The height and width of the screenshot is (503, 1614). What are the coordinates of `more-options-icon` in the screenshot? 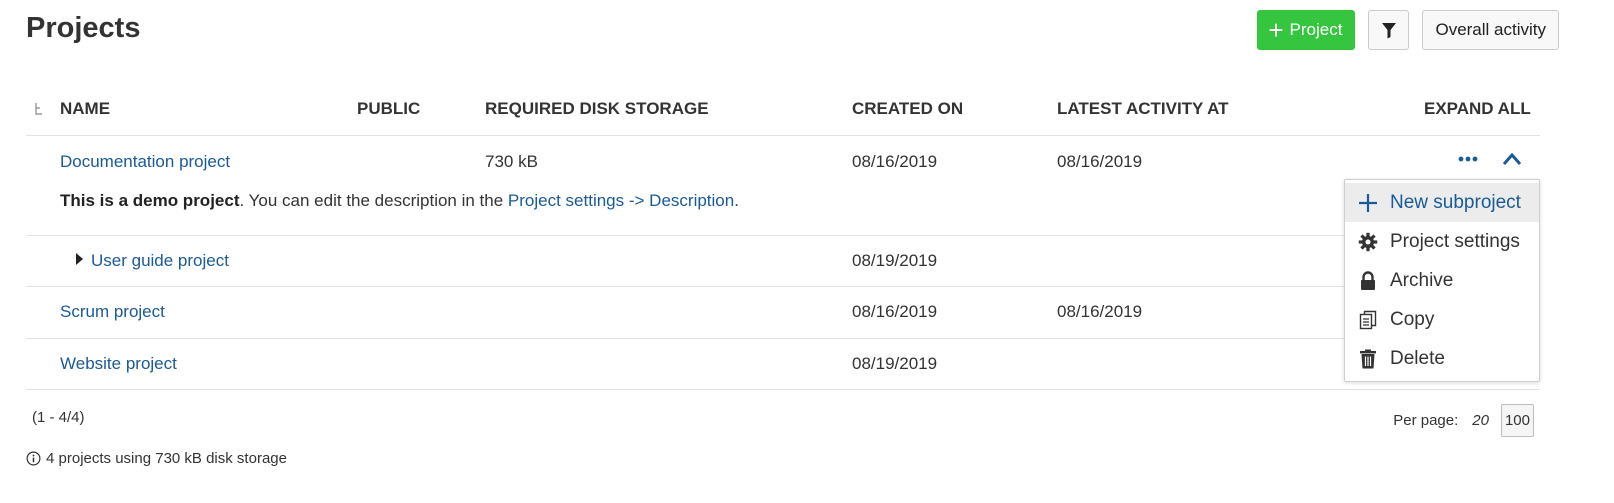 It's located at (1468, 159).